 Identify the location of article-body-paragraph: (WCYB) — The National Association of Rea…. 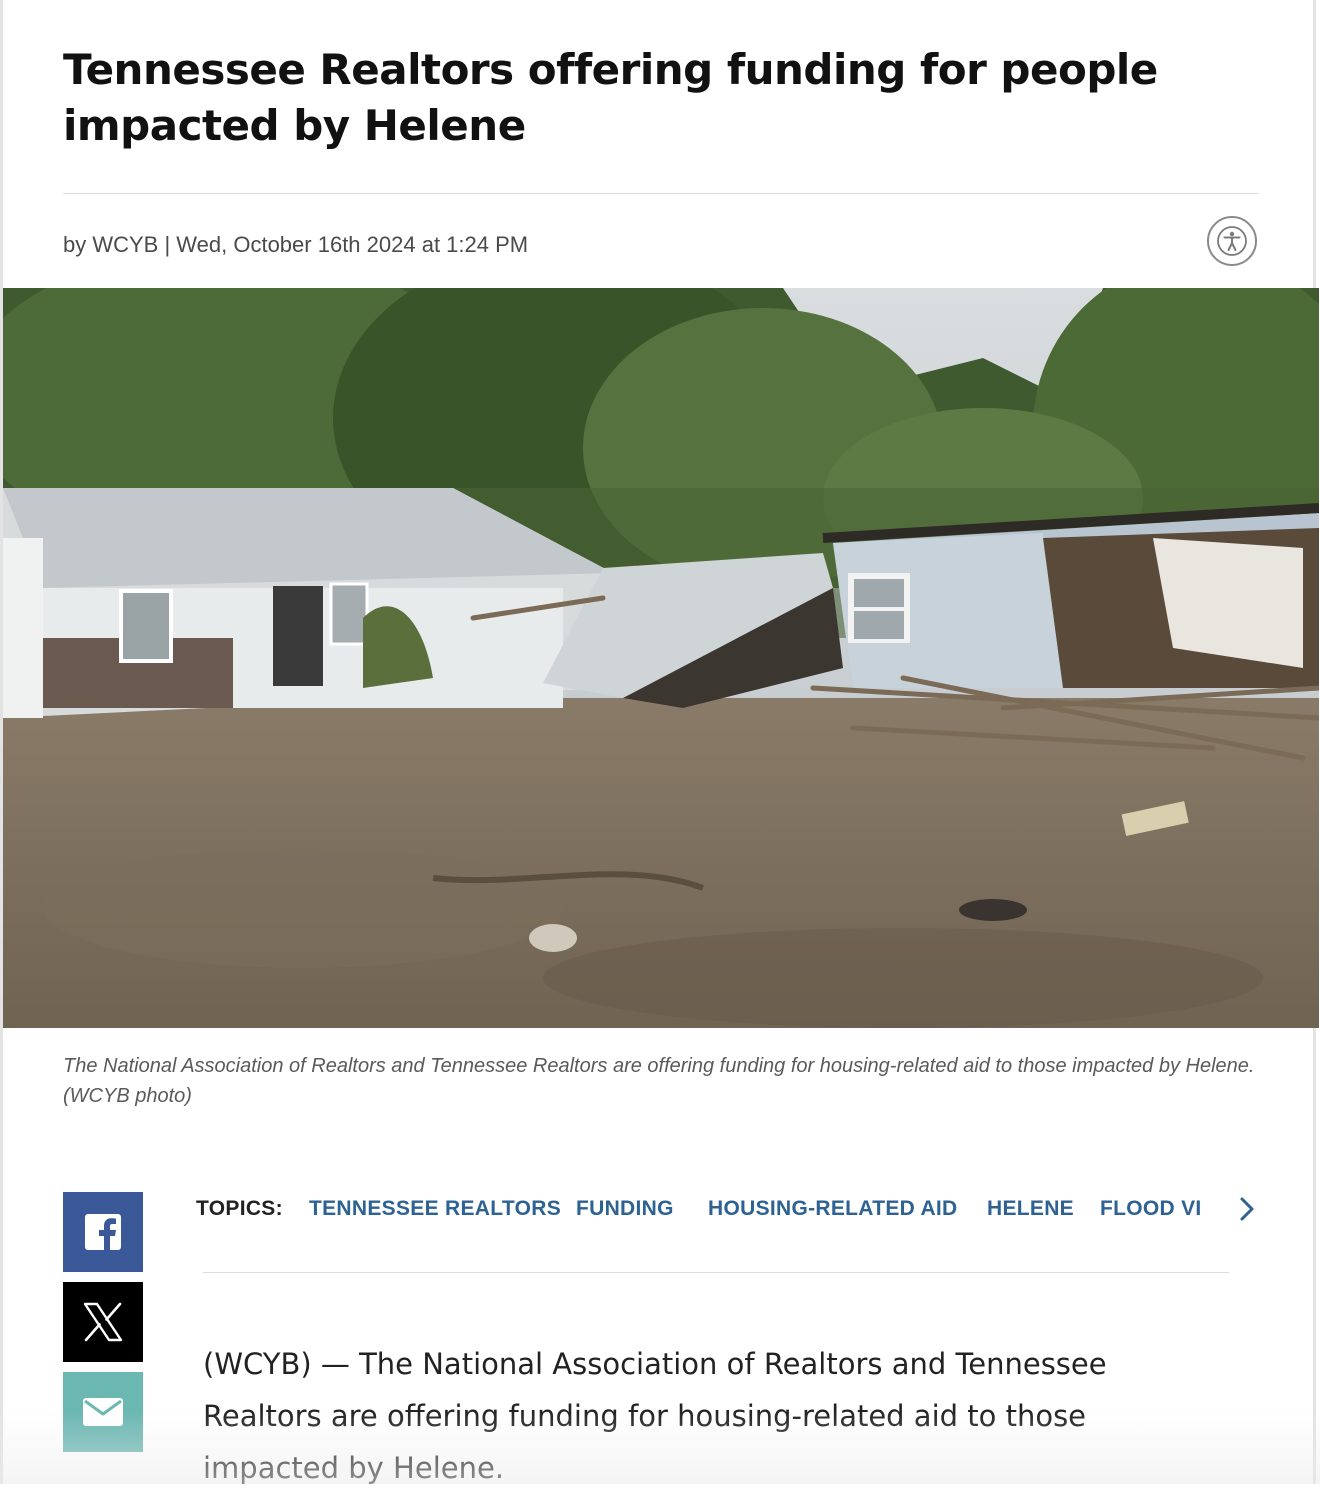
(655, 1416).